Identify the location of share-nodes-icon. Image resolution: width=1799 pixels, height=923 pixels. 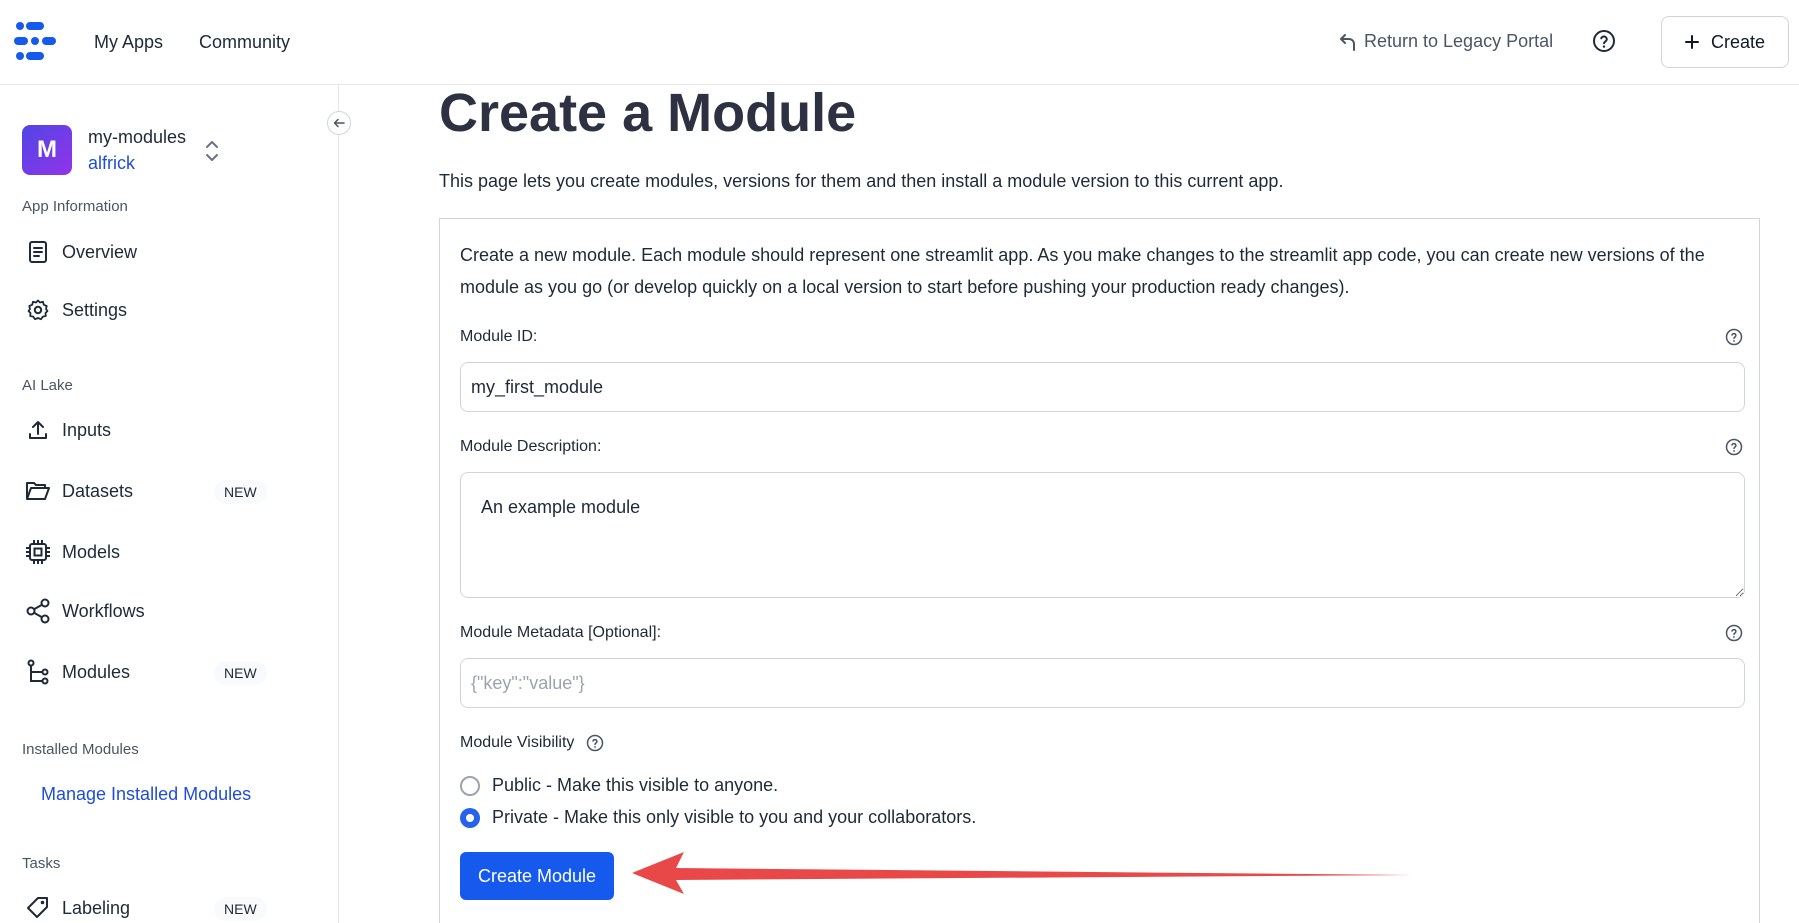
(38, 611).